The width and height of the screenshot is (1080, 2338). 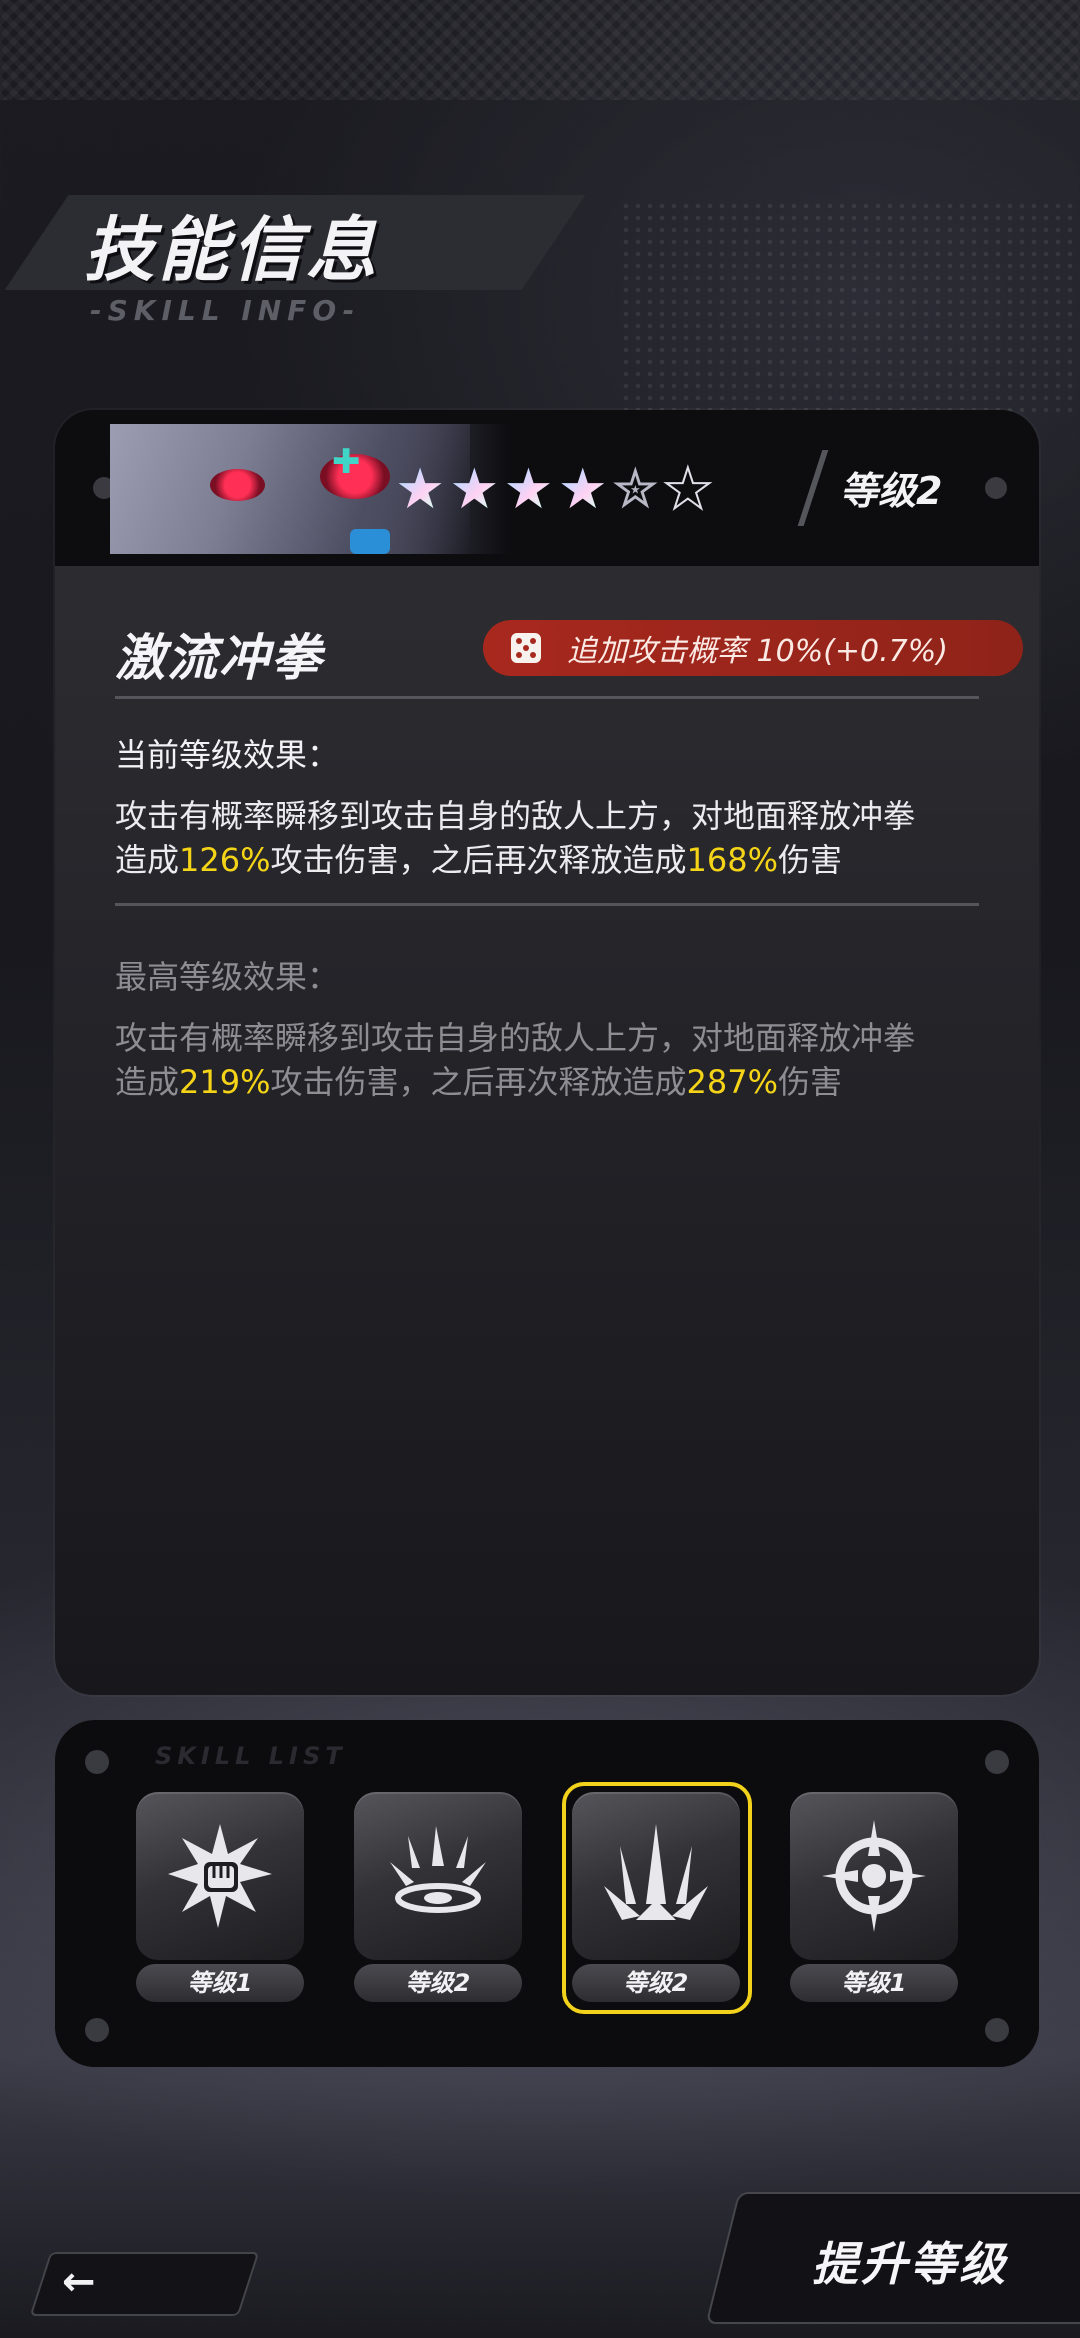 I want to click on bonus-badge: 追加攻击概率 10%(+0.7%), so click(x=753, y=648).